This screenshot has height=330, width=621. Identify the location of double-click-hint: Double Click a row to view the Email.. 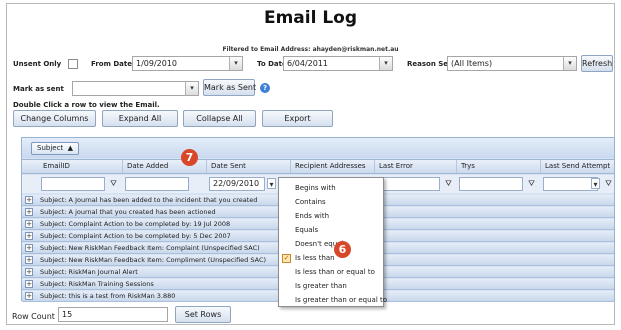
(86, 105).